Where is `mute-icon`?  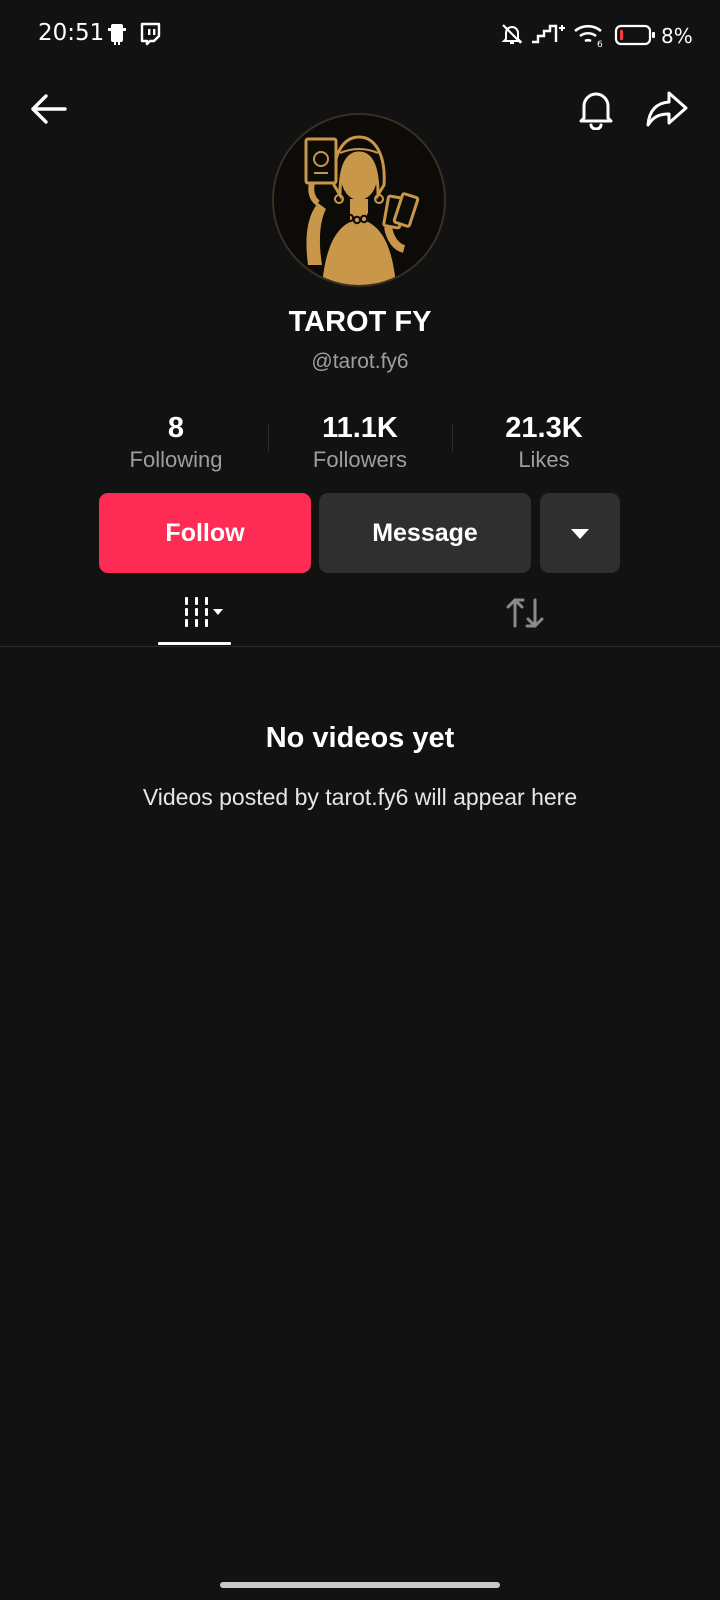 mute-icon is located at coordinates (512, 36).